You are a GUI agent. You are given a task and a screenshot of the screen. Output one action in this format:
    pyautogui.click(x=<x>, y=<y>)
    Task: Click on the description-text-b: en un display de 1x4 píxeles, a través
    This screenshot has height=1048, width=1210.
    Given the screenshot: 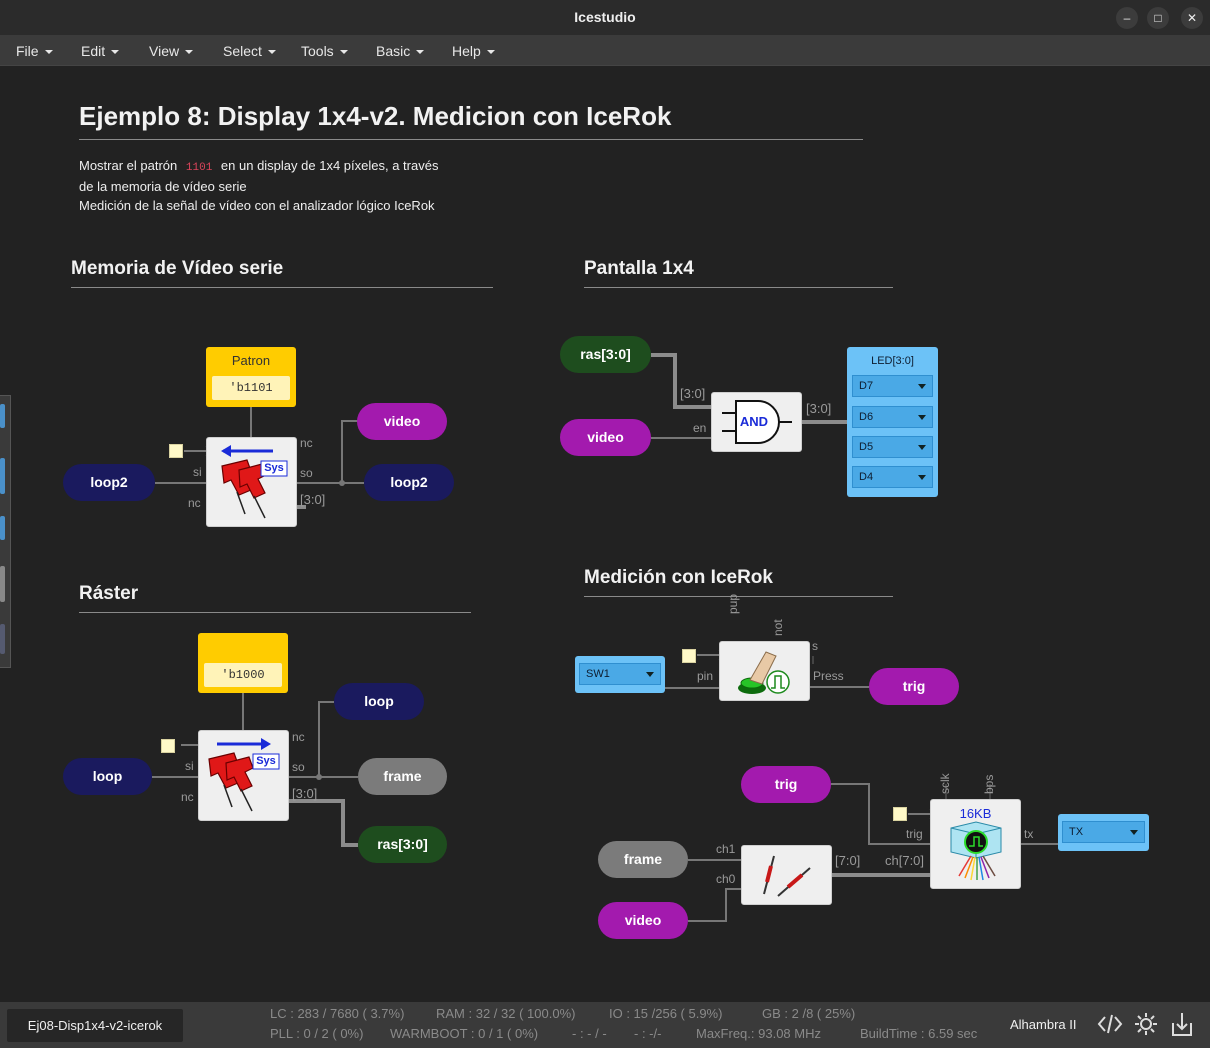 What is the action you would take?
    pyautogui.click(x=329, y=165)
    